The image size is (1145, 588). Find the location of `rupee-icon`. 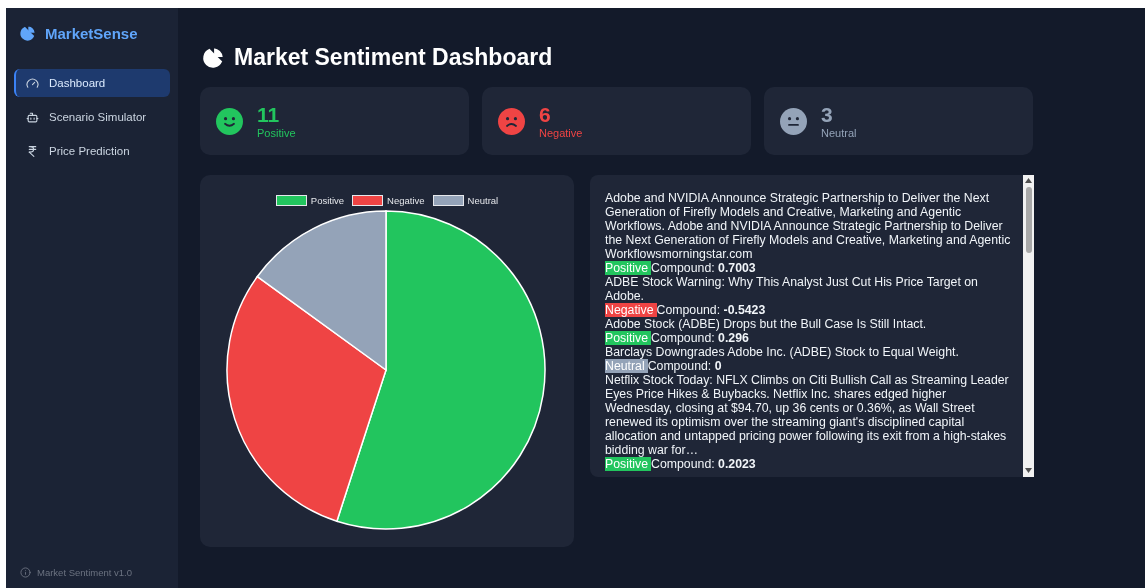

rupee-icon is located at coordinates (32, 151).